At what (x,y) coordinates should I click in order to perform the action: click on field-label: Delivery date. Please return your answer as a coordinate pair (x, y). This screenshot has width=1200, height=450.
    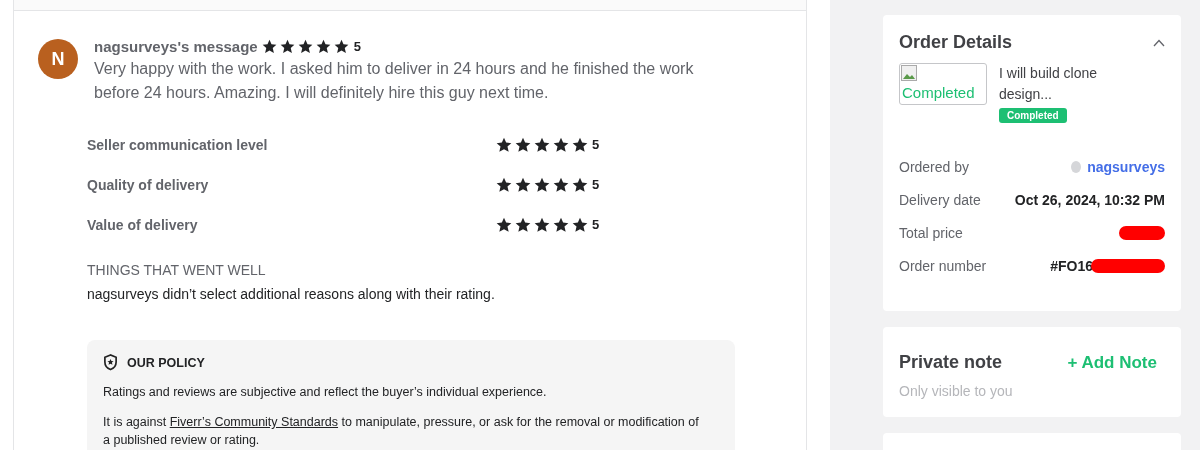
    Looking at the image, I should click on (940, 200).